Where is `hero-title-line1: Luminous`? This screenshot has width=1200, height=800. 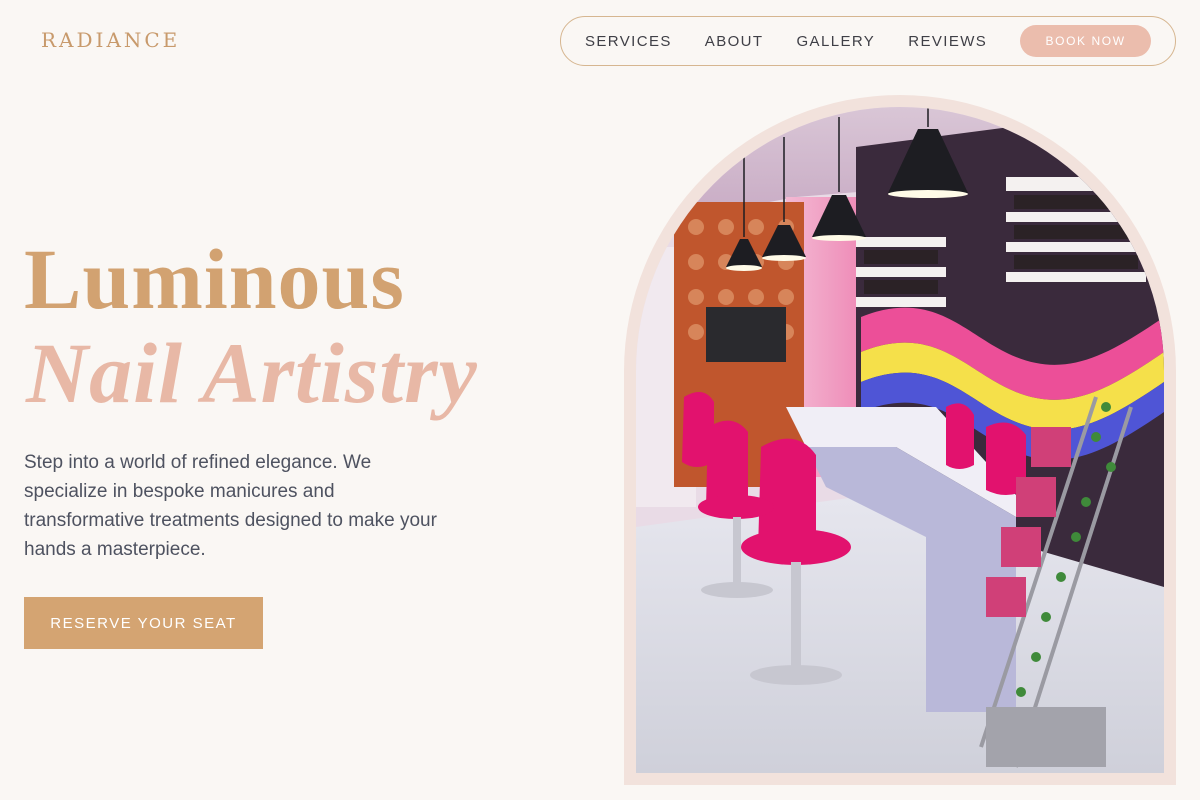 hero-title-line1: Luminous is located at coordinates (214, 279).